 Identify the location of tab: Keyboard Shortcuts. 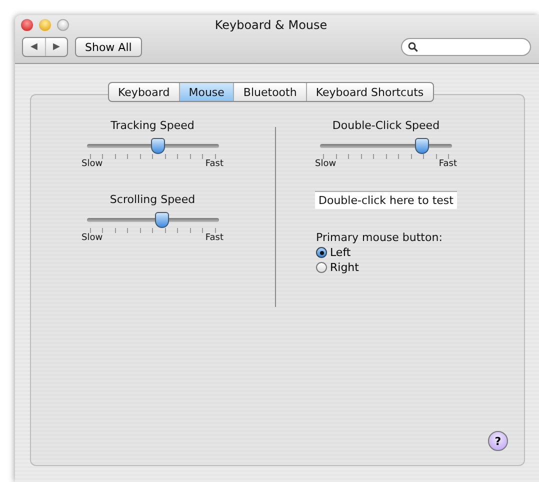
(369, 92).